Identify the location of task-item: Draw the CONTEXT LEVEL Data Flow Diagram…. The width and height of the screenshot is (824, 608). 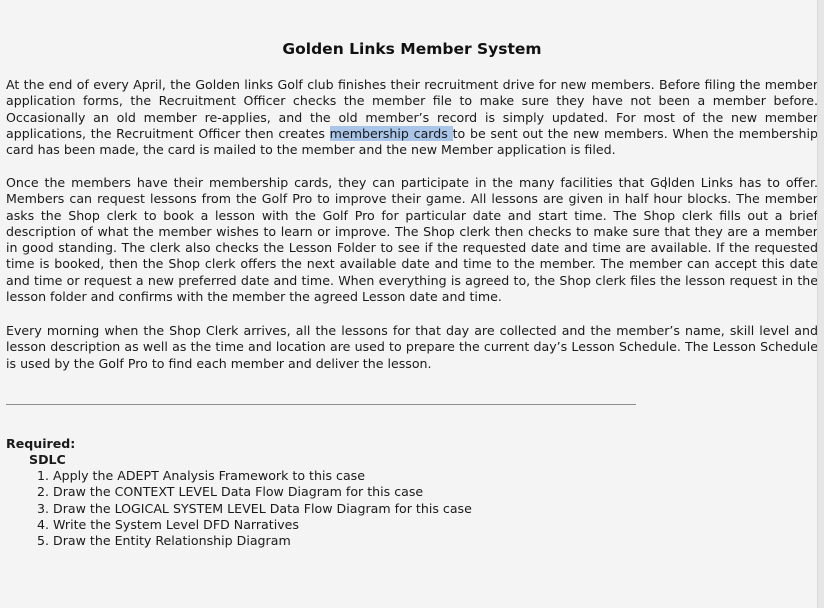
(262, 492).